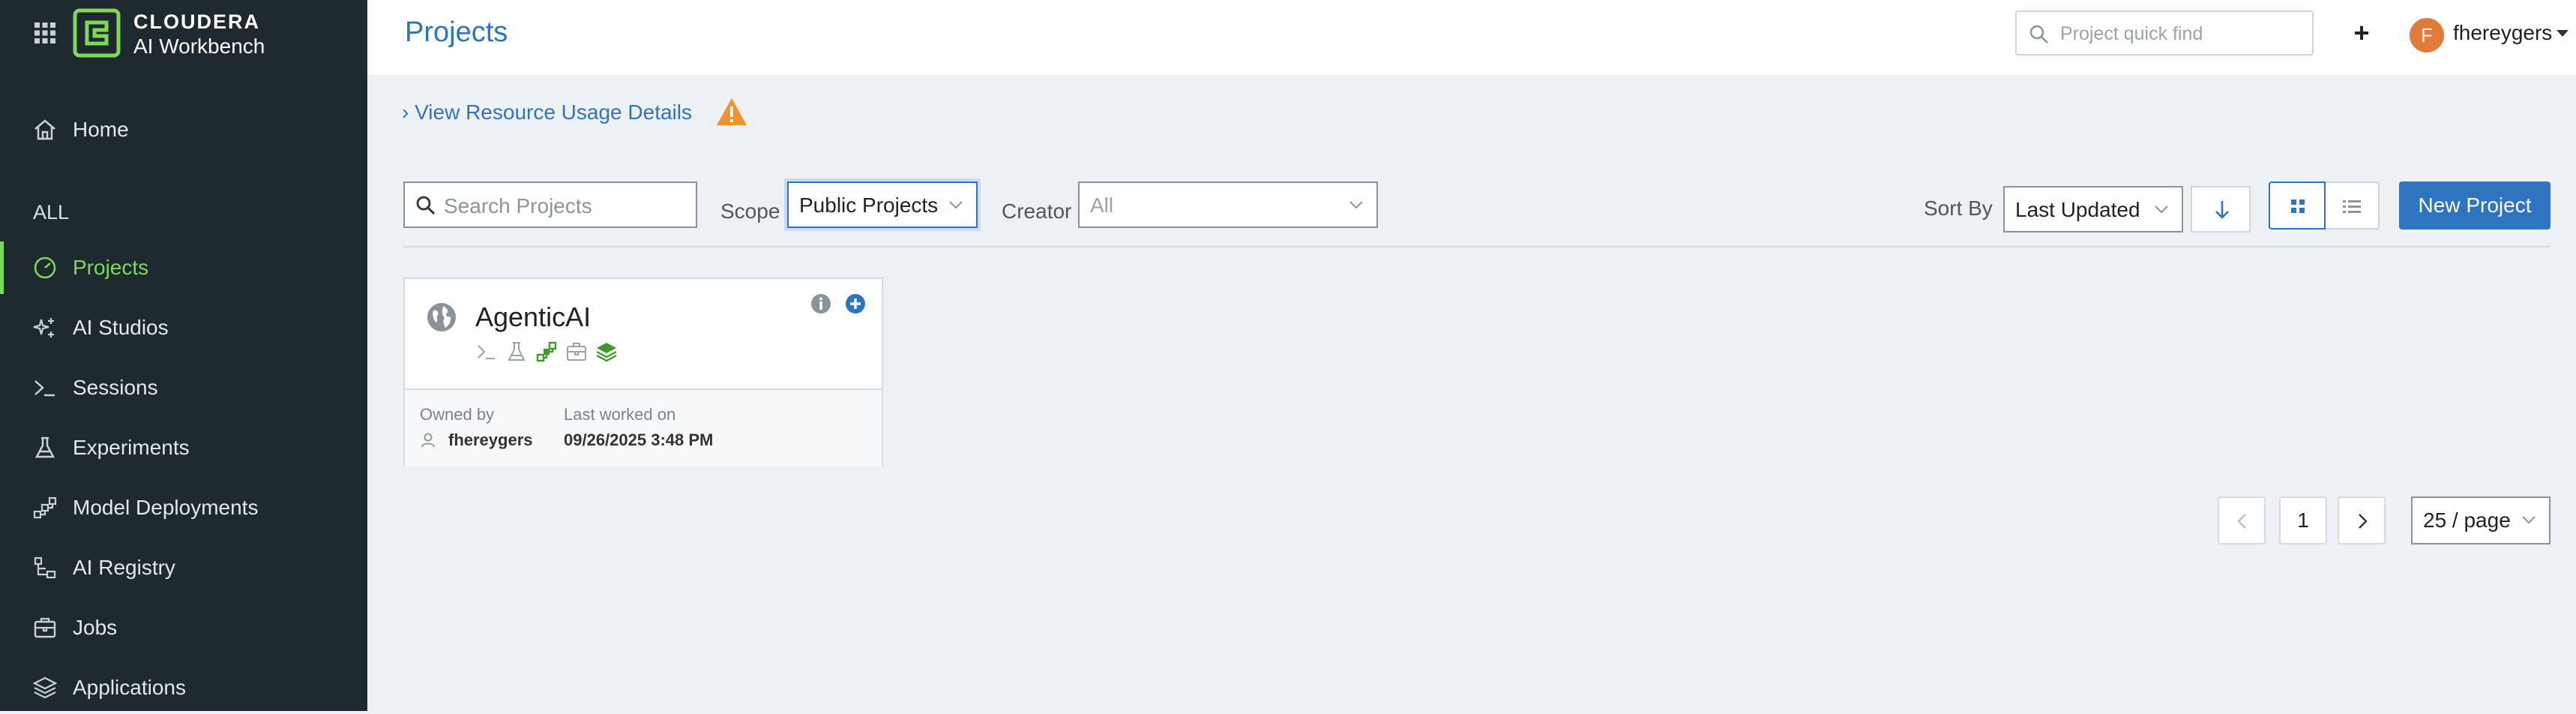  Describe the element at coordinates (457, 32) in the screenshot. I see `page-title: Projects` at that location.